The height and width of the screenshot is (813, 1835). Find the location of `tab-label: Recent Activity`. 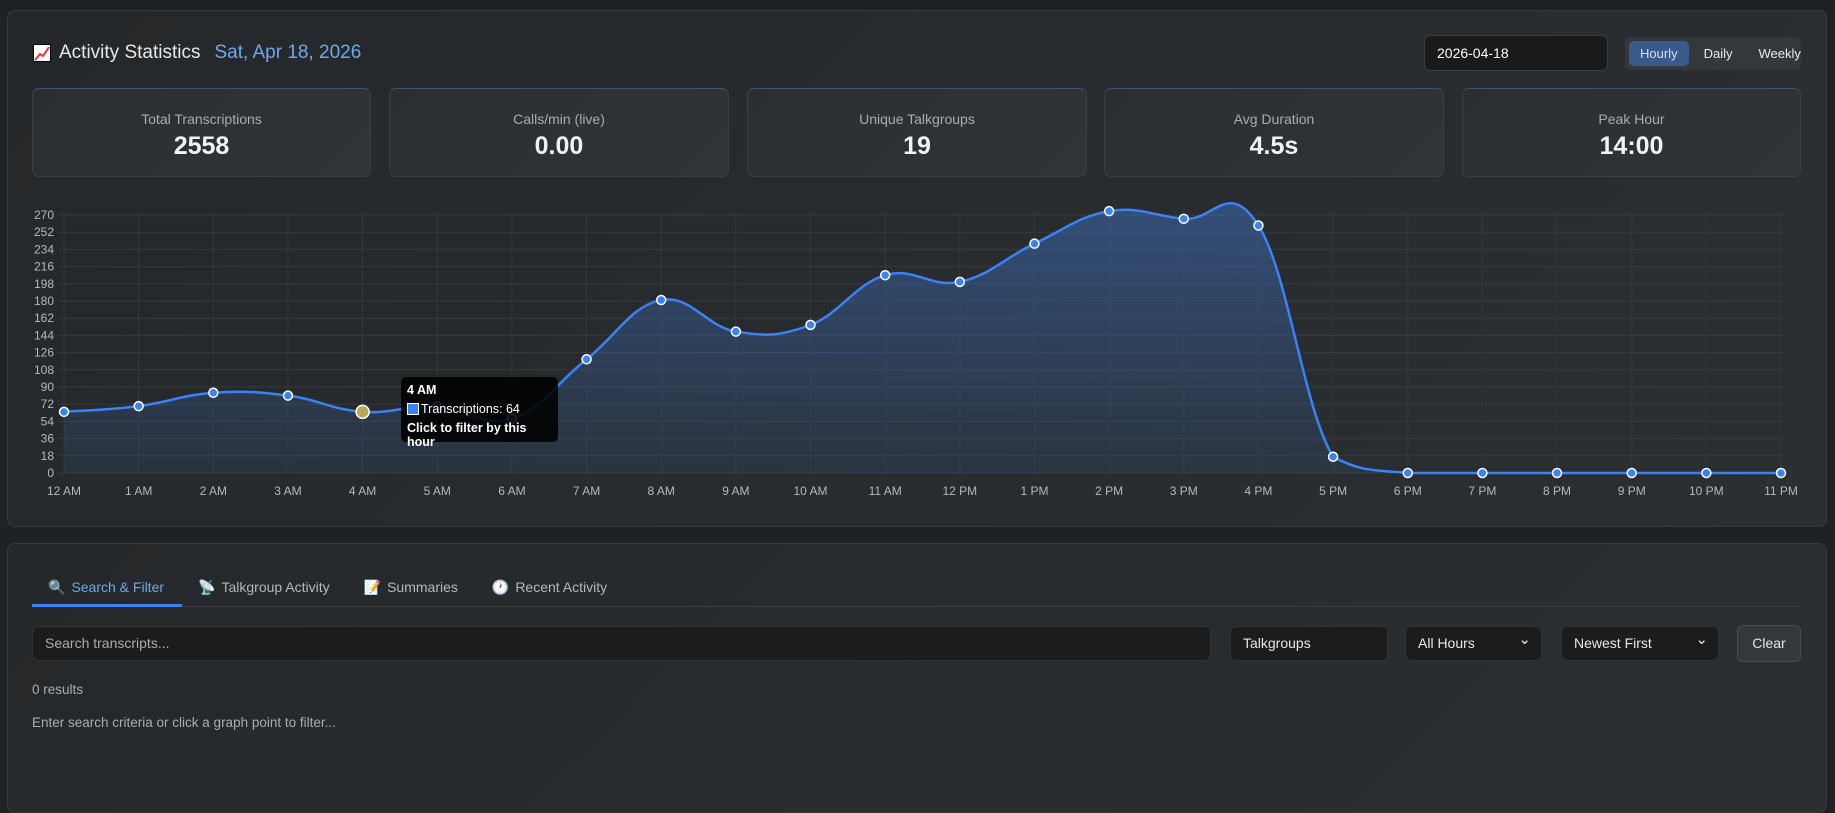

tab-label: Recent Activity is located at coordinates (561, 587).